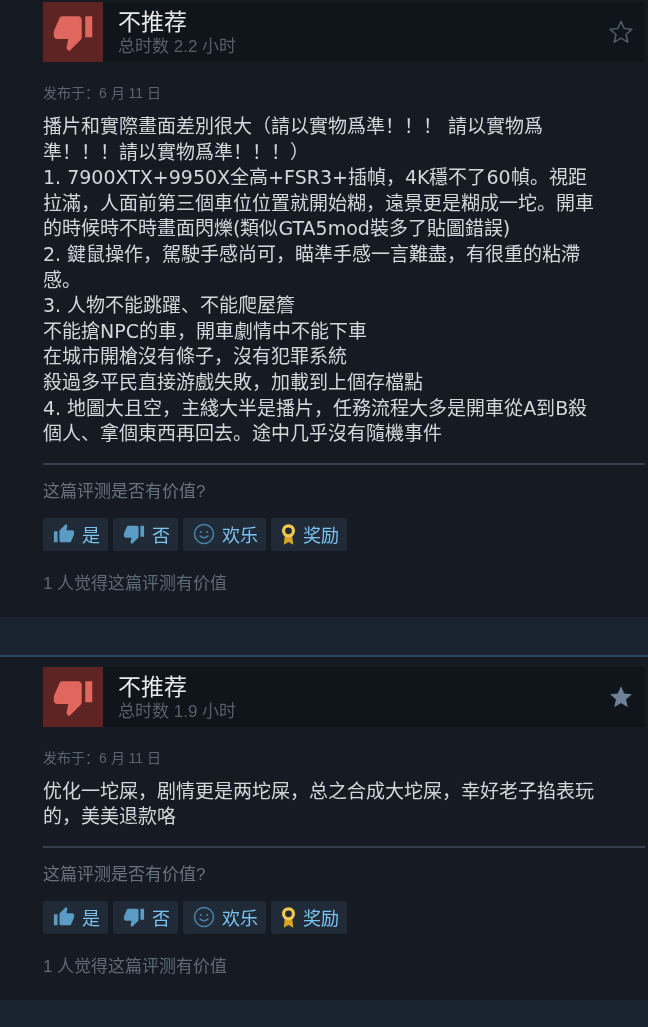  Describe the element at coordinates (312, 267) in the screenshot. I see `review-text: 2. 鍵鼠操作，駕駛手感尚可，瞄準手感一言難盡，有很重的粘滯感。` at that location.